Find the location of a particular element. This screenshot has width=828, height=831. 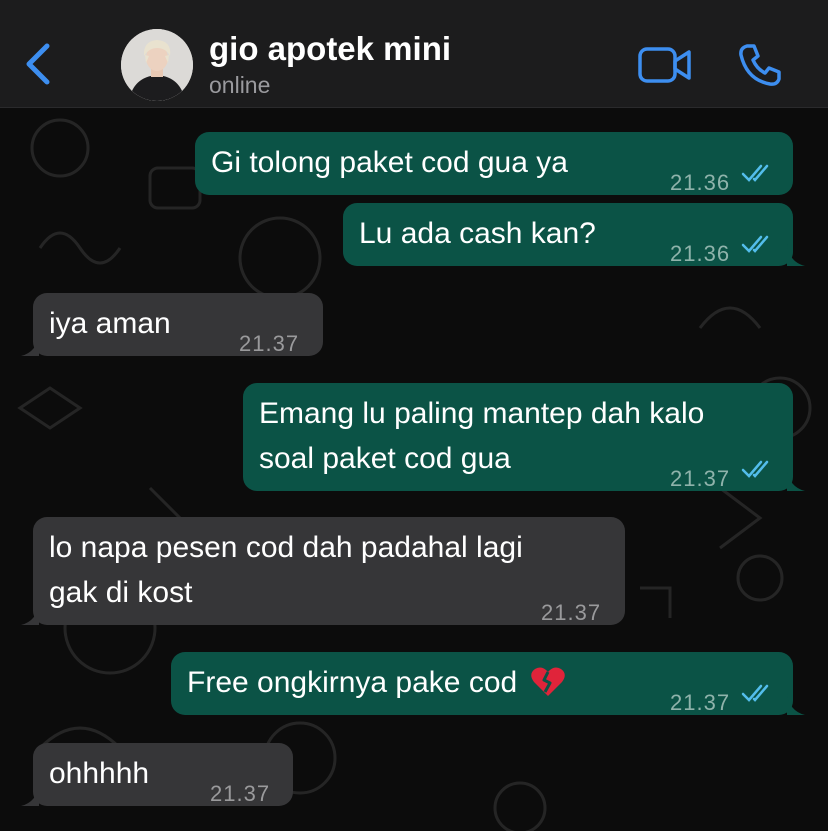

message-bubble-incoming: ohhhhh 21.37 is located at coordinates (157, 774).